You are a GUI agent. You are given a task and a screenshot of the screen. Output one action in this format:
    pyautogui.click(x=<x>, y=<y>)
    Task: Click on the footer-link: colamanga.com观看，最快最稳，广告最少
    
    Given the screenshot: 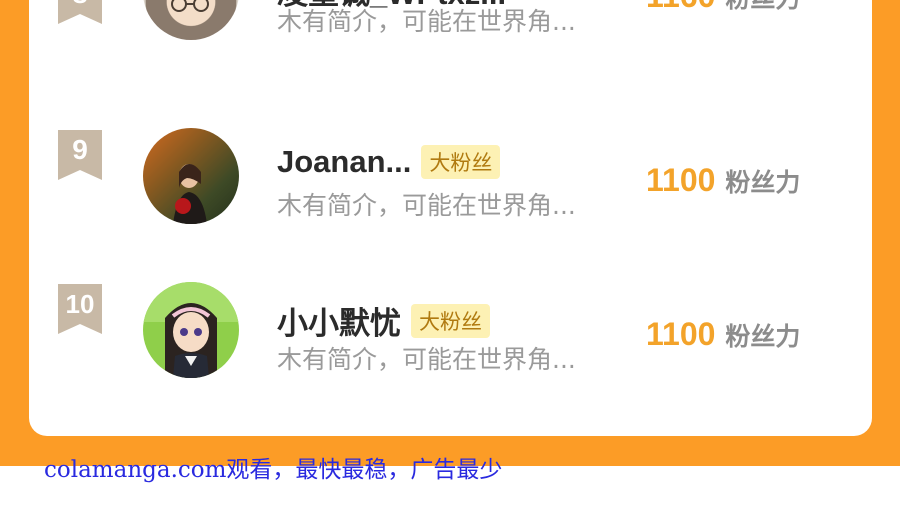 What is the action you would take?
    pyautogui.click(x=273, y=467)
    